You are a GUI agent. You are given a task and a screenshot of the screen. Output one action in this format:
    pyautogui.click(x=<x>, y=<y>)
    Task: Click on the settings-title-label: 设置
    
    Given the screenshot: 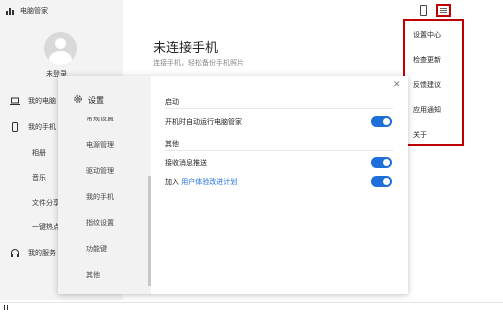 What is the action you would take?
    pyautogui.click(x=96, y=100)
    